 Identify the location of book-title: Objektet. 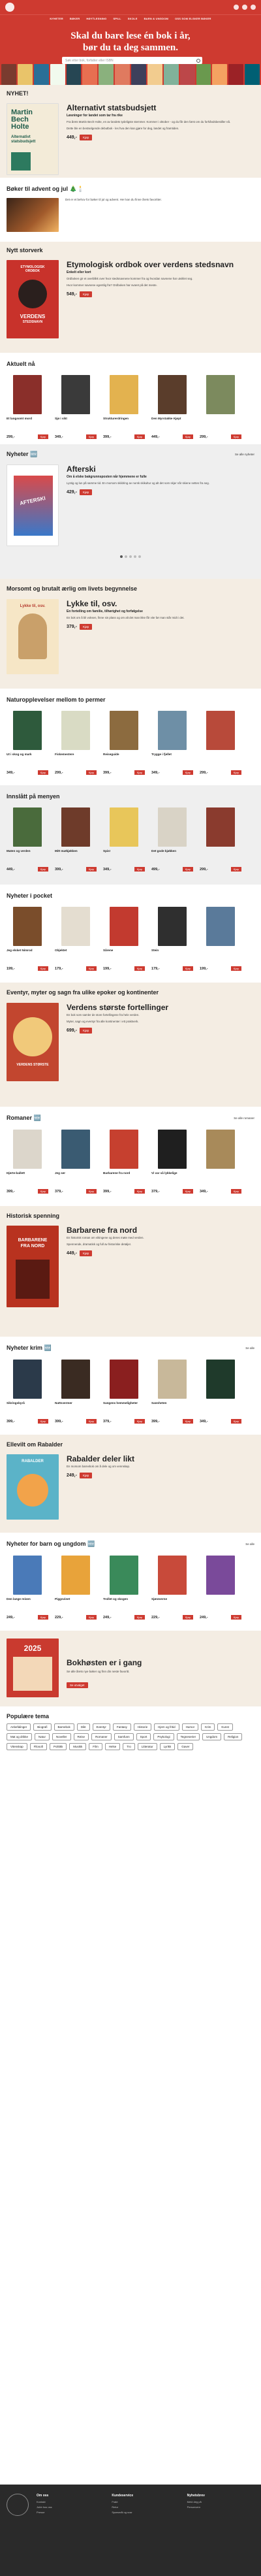
(76, 956).